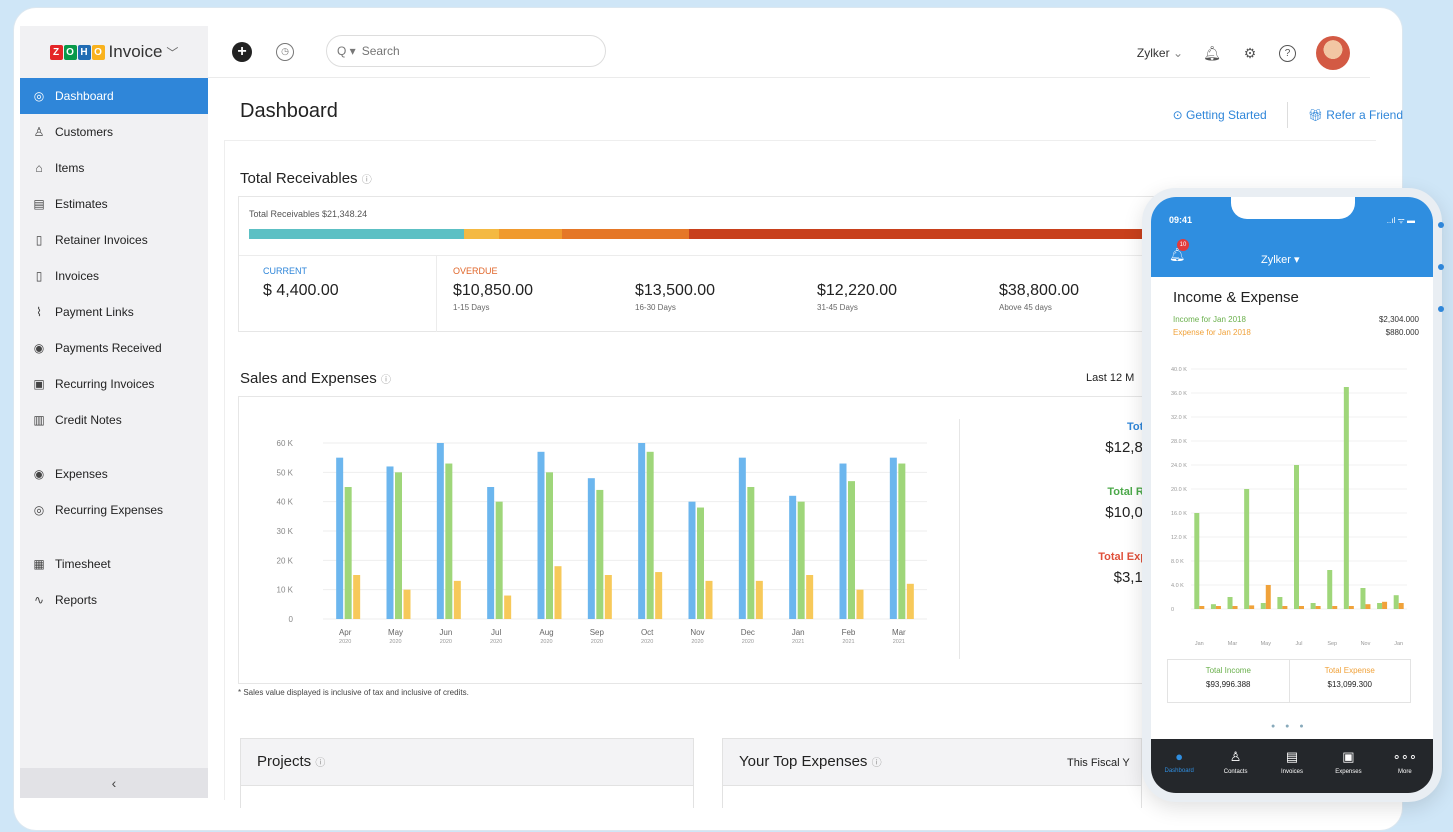 The image size is (1453, 832). Describe the element at coordinates (1235, 766) in the screenshot. I see `phone-tab-contacts: ♙ Contacts` at that location.